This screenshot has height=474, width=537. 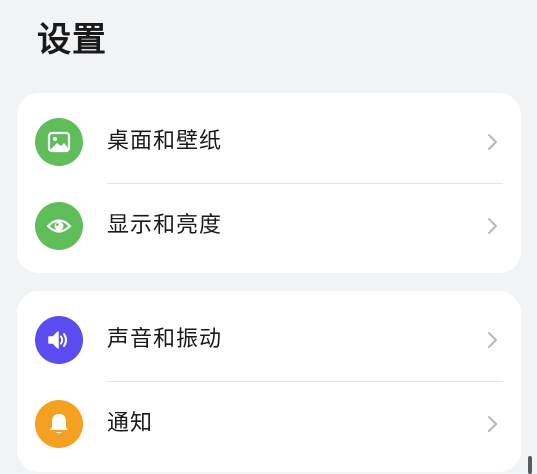 I want to click on settings-item-label: 通知, so click(x=130, y=423).